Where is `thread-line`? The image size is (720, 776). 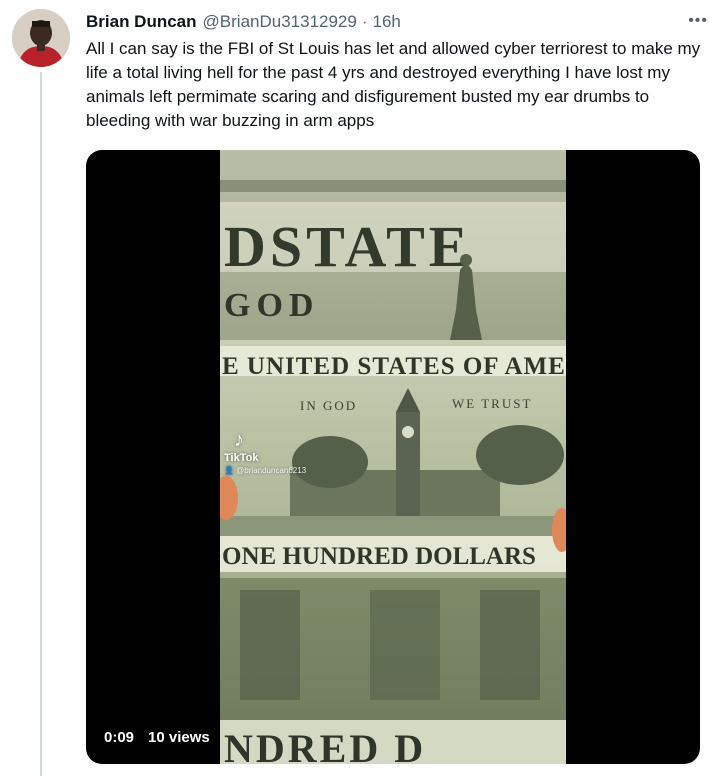
thread-line is located at coordinates (41, 424).